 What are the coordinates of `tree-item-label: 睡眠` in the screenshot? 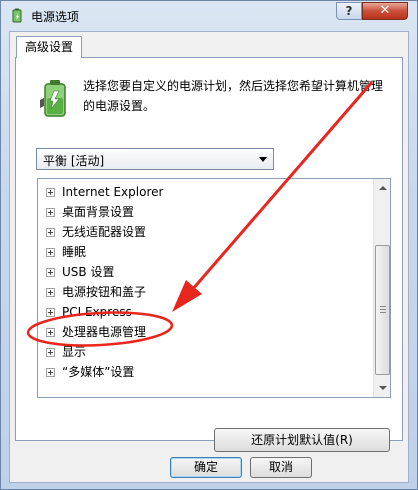 It's located at (74, 252).